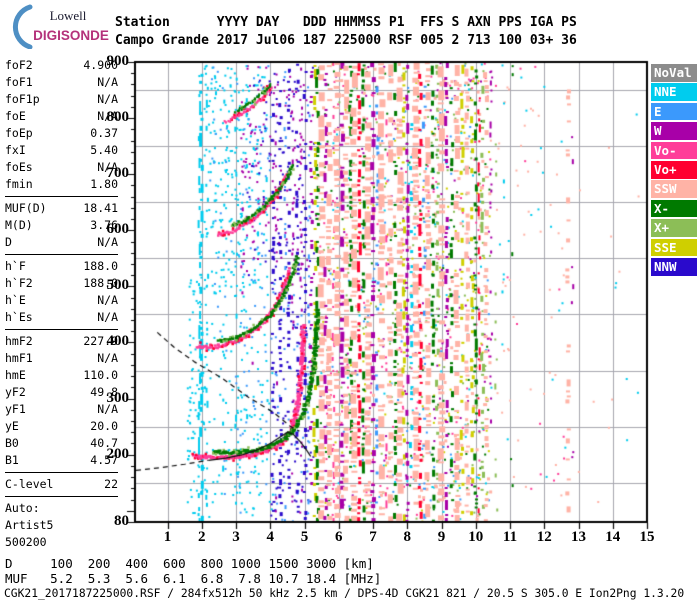 The image size is (700, 600). Describe the element at coordinates (578, 537) in the screenshot. I see `x-tick-label: 13` at that location.